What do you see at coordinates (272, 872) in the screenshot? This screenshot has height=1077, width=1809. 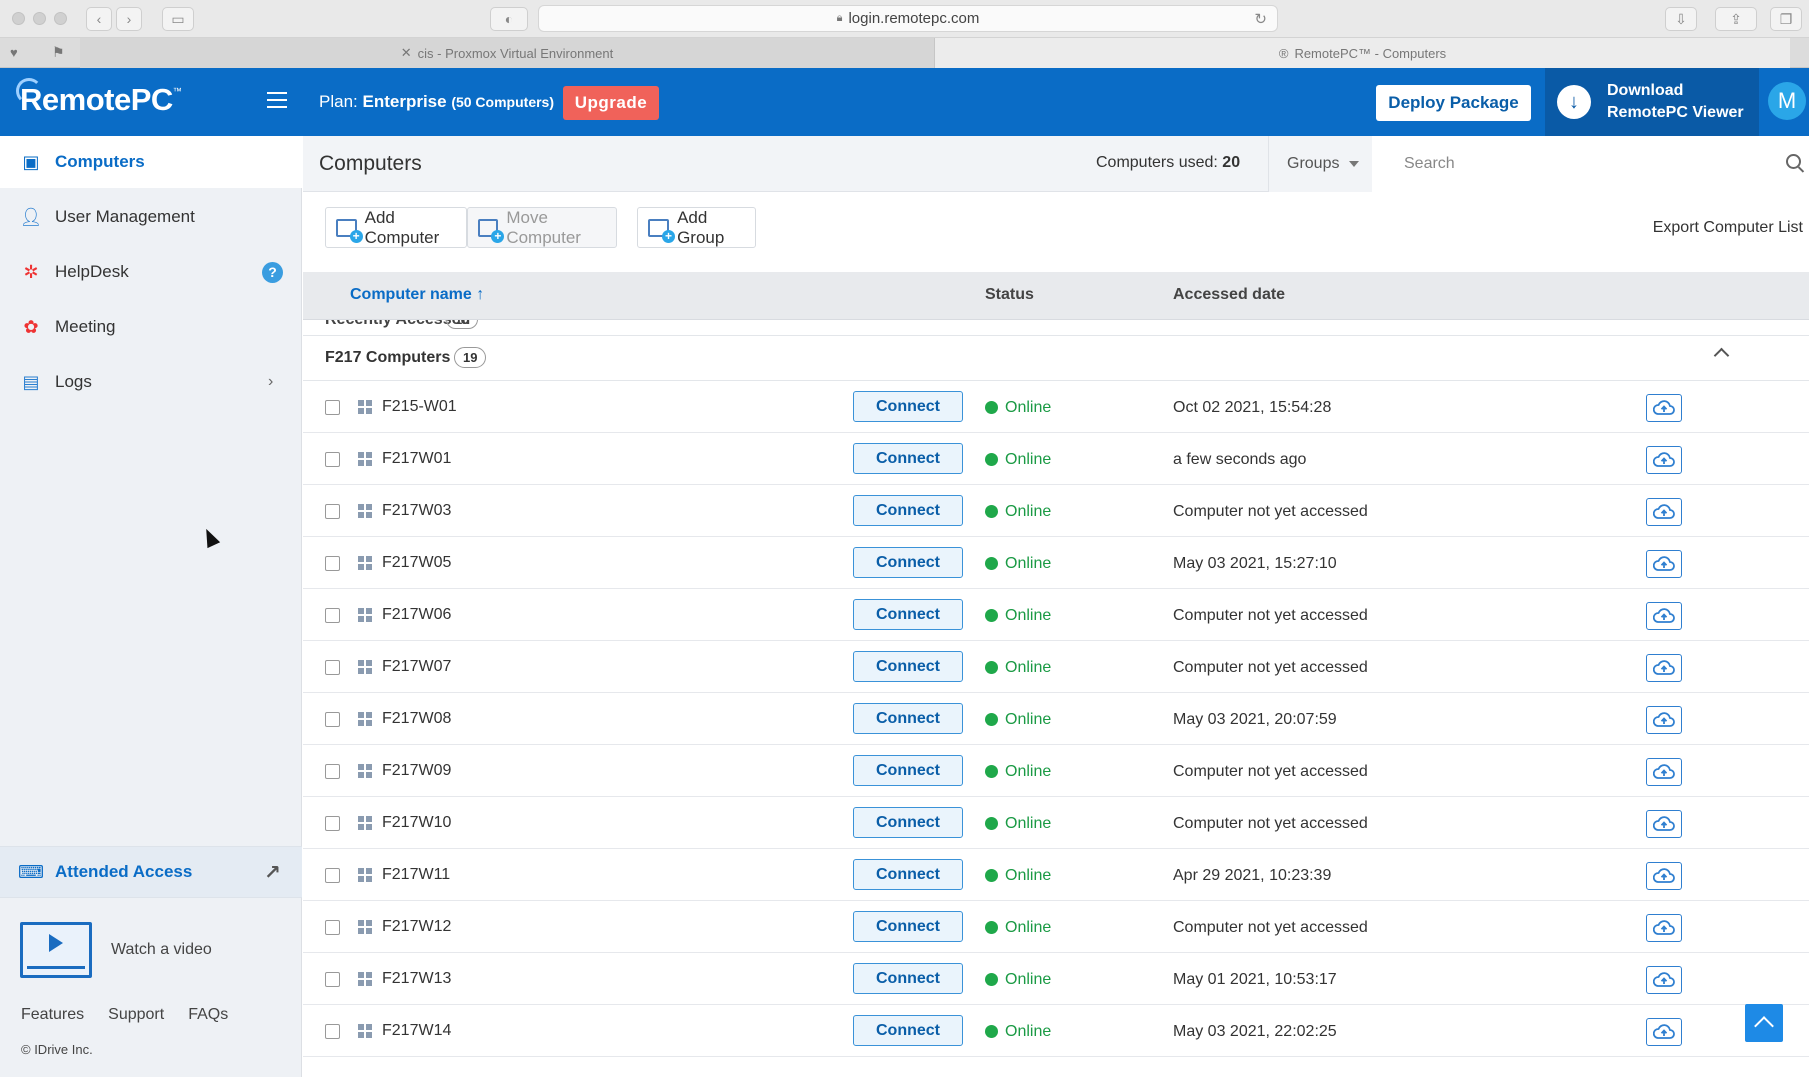 I see `external-link-icon: ↗` at bounding box center [272, 872].